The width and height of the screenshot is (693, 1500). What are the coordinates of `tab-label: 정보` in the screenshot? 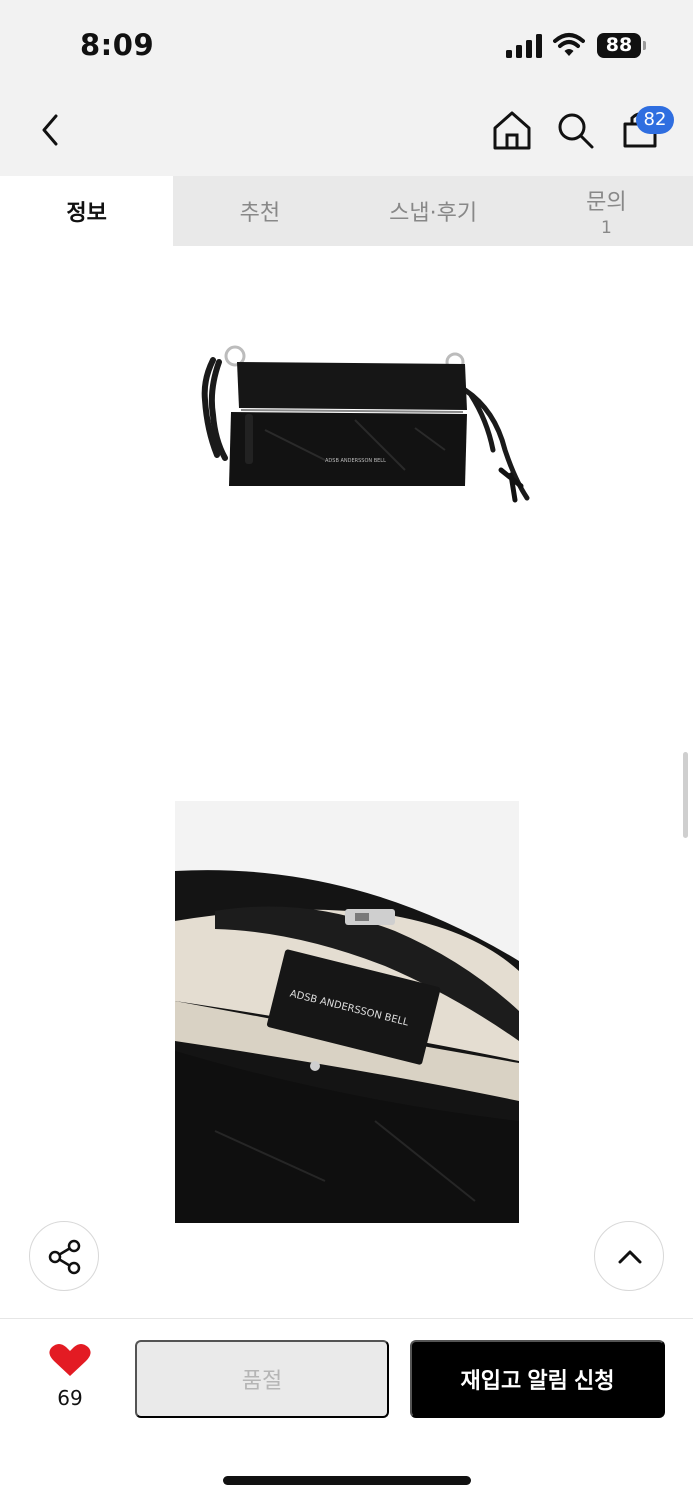 It's located at (86, 213).